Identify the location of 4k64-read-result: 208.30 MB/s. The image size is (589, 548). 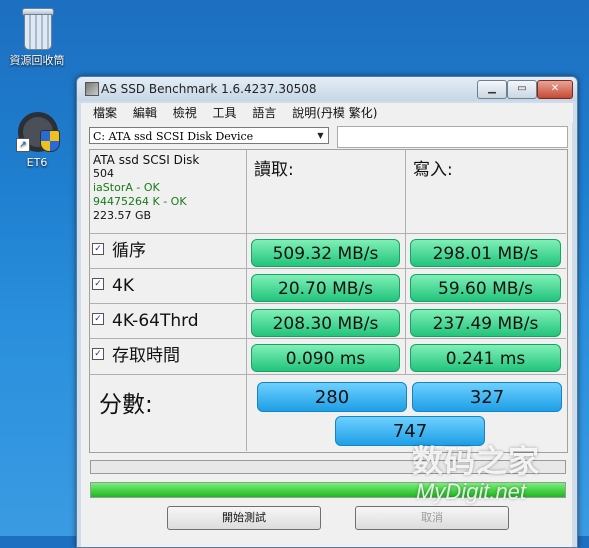
(325, 323).